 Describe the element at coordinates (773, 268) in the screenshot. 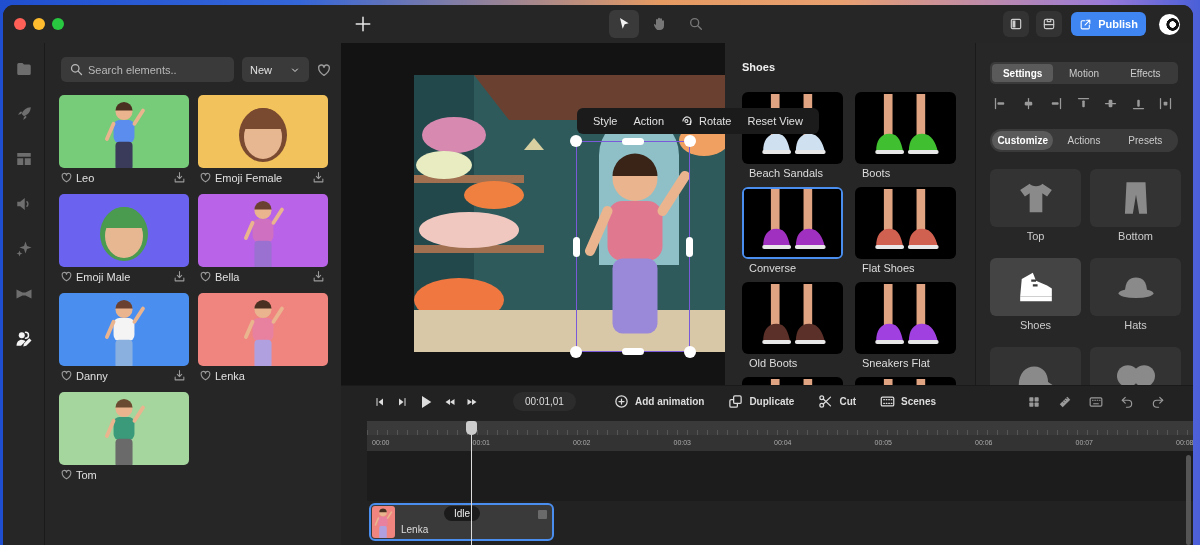

I see `shoe-label: Converse` at that location.